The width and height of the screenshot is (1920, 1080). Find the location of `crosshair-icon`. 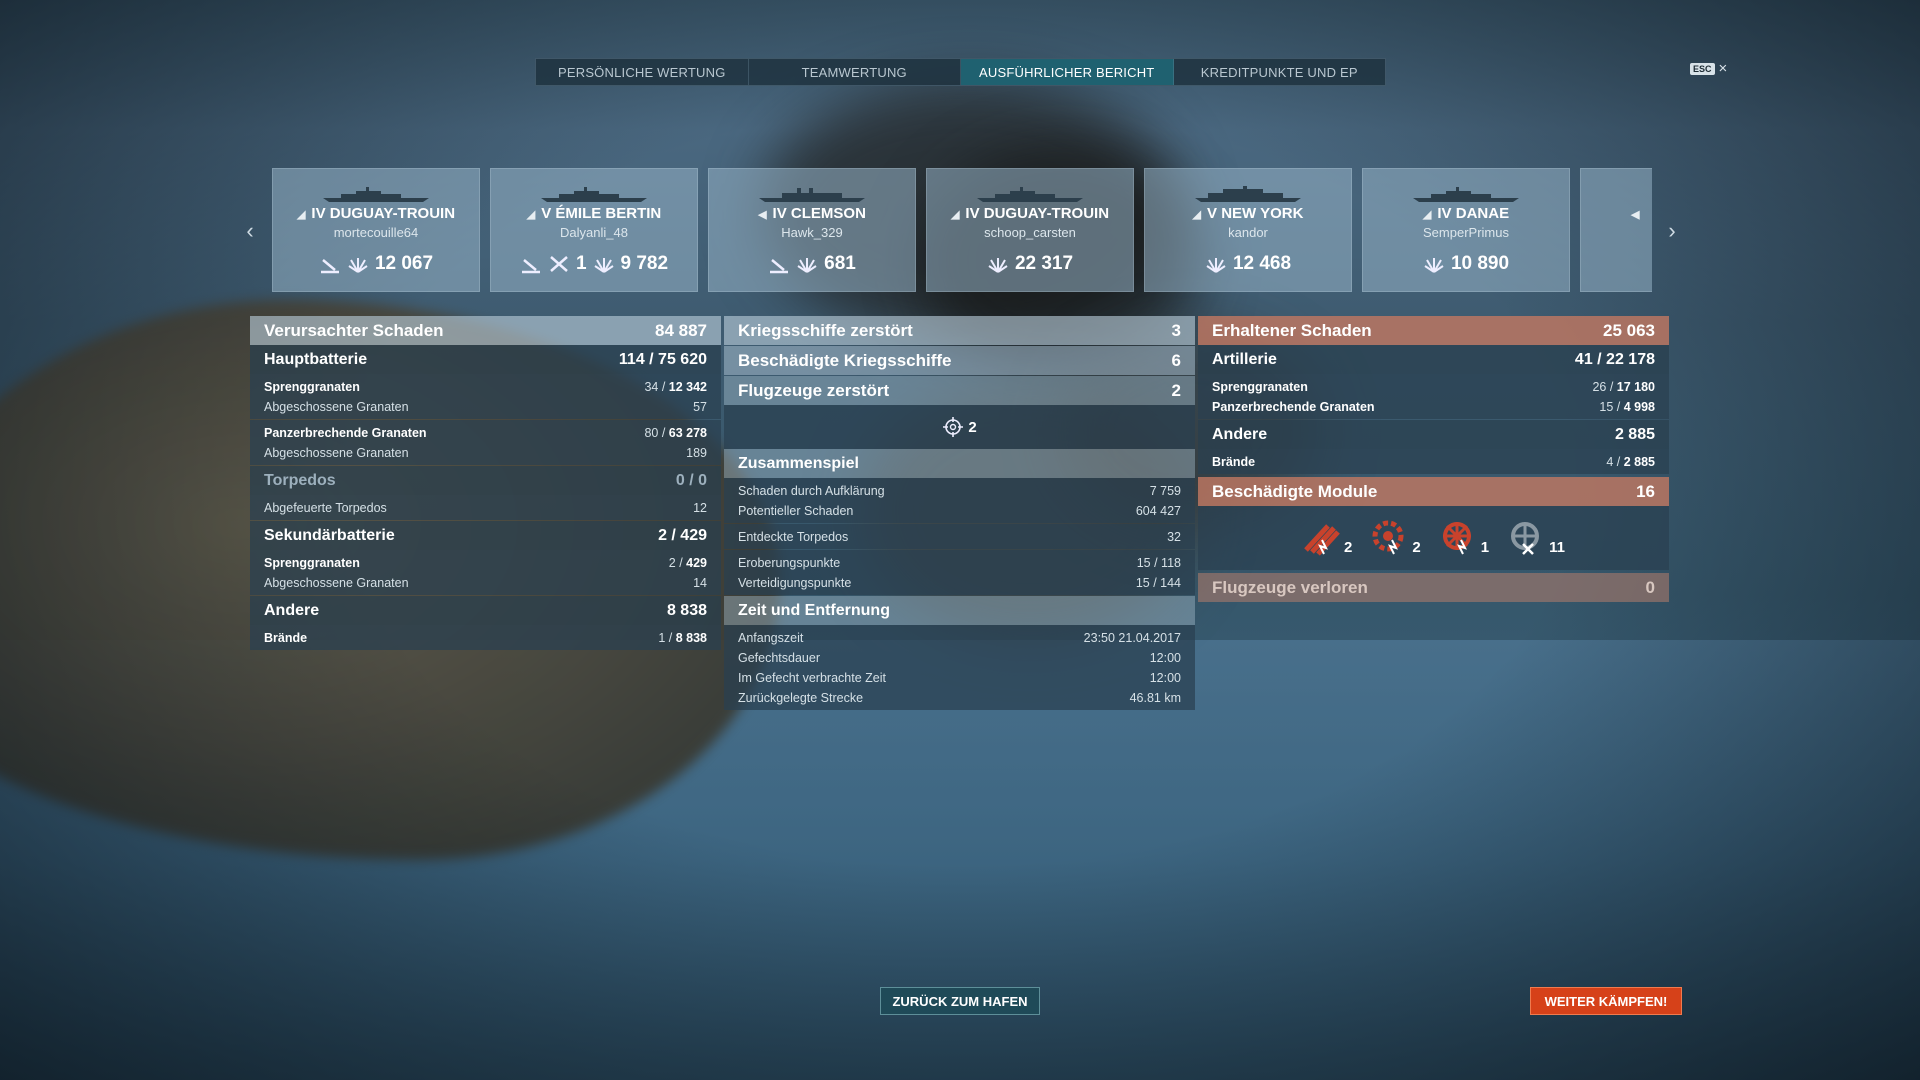

crosshair-icon is located at coordinates (953, 427).